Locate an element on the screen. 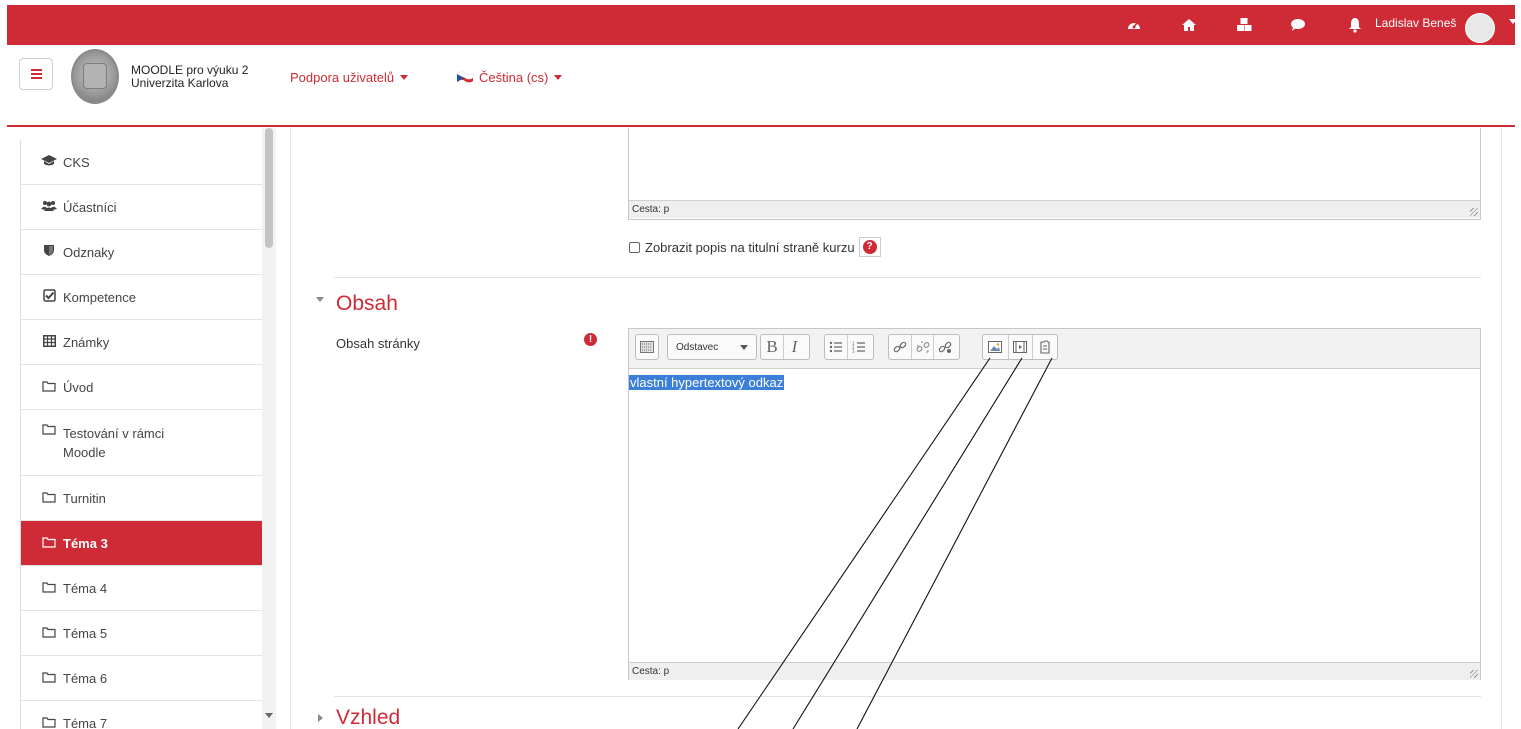 Image resolution: width=1521 pixels, height=729 pixels. show-more-buttons-icon is located at coordinates (647, 347).